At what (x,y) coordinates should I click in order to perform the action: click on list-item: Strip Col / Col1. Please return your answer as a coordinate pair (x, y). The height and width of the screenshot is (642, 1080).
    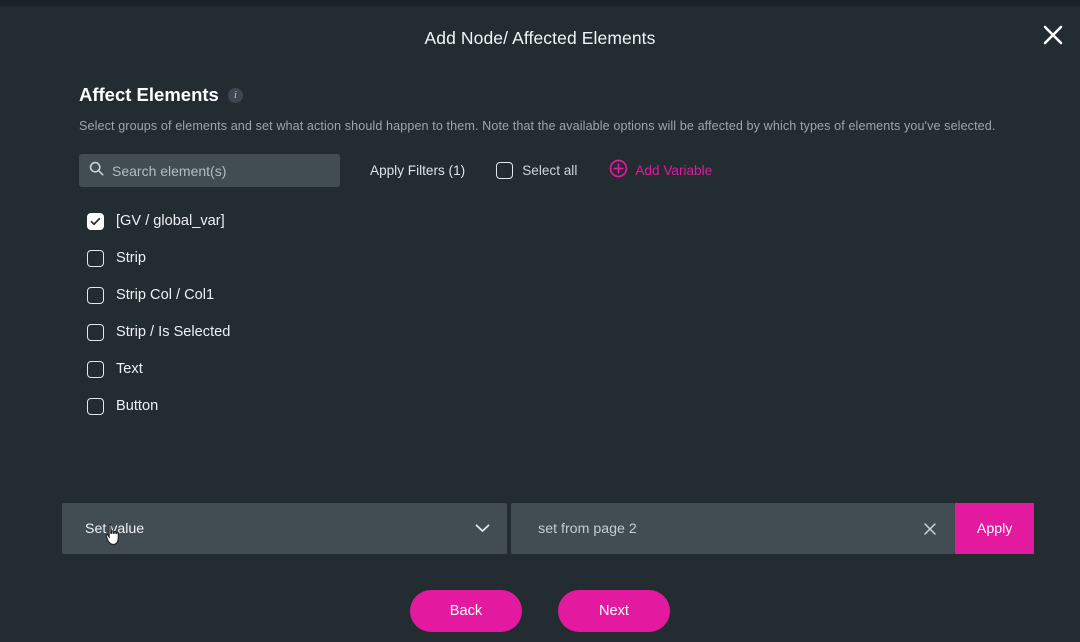
    Looking at the image, I should click on (337, 295).